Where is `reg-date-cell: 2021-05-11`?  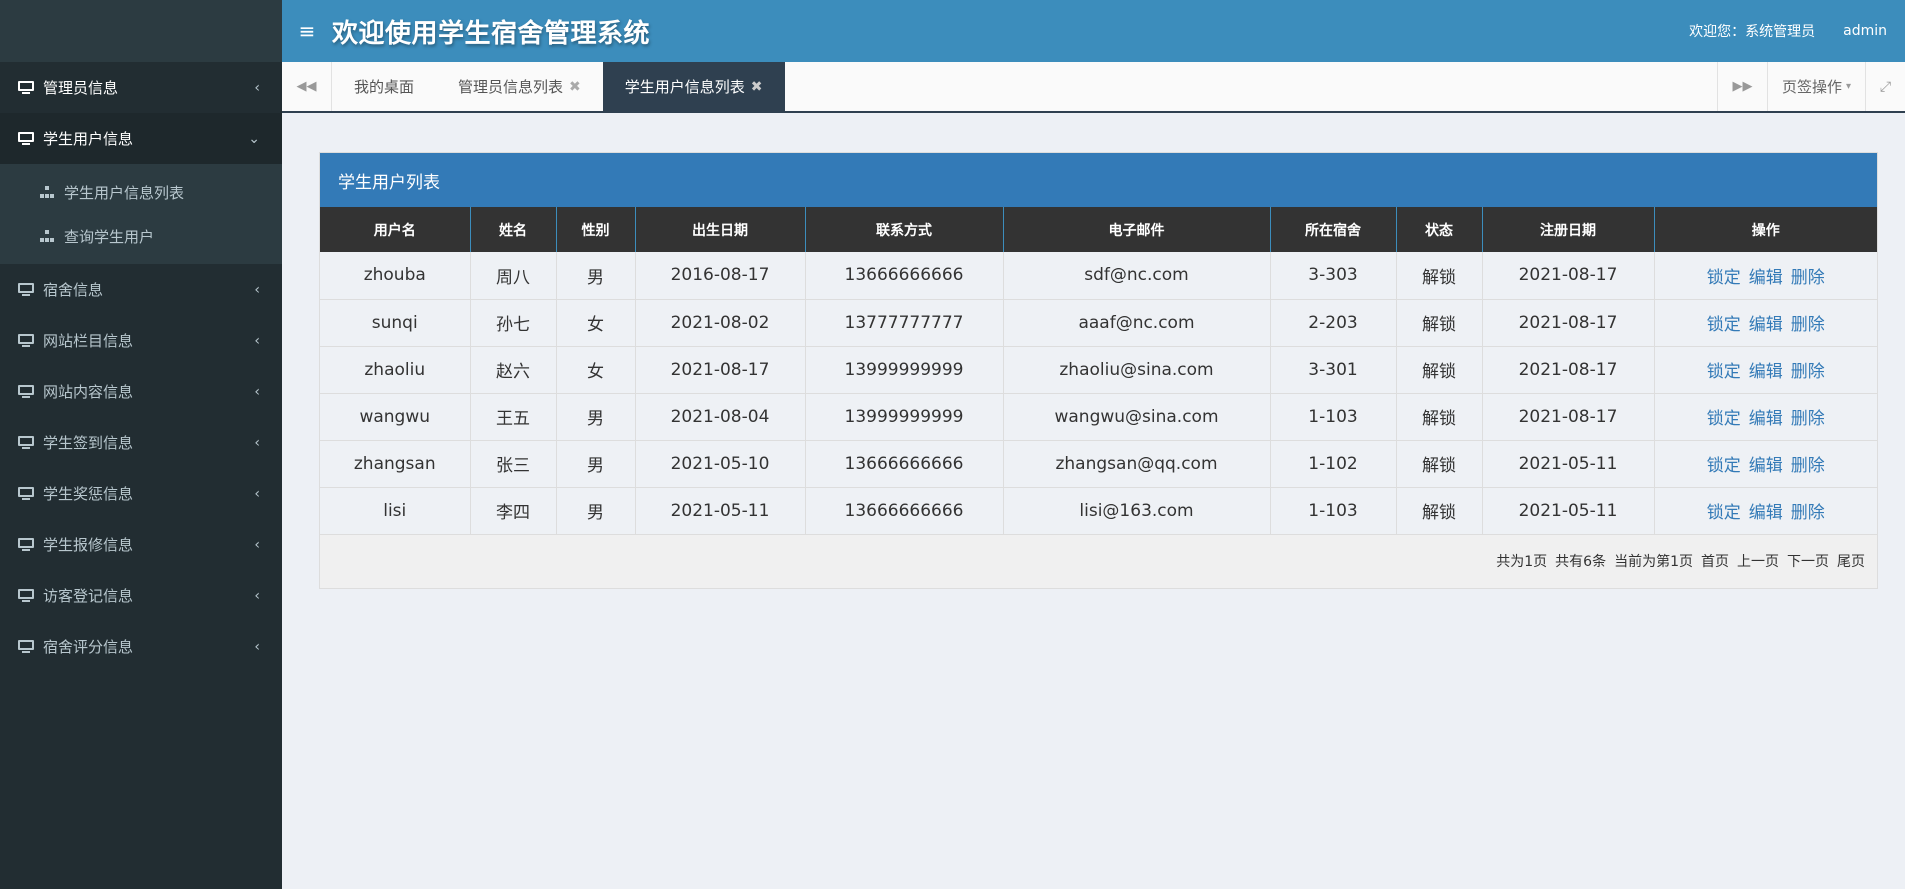 reg-date-cell: 2021-05-11 is located at coordinates (1568, 511).